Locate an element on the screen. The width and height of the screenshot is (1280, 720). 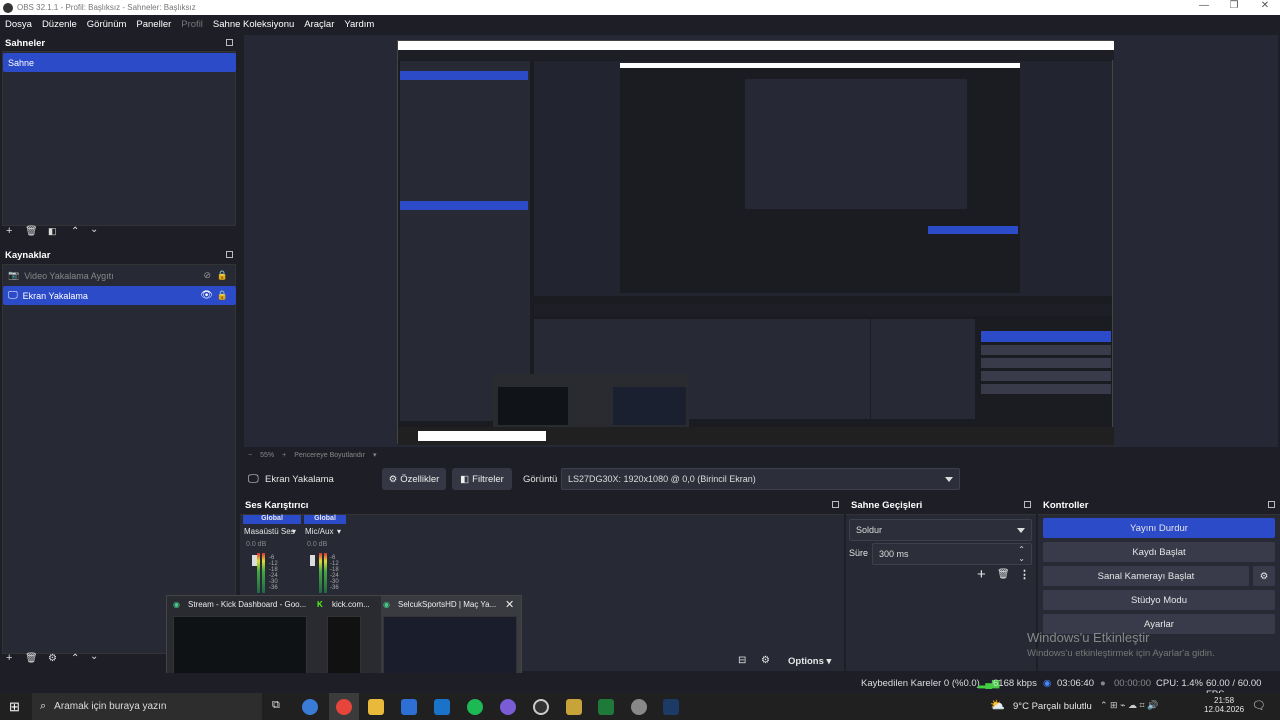
layout-toggle-icon: ⊟ is located at coordinates (742, 660).